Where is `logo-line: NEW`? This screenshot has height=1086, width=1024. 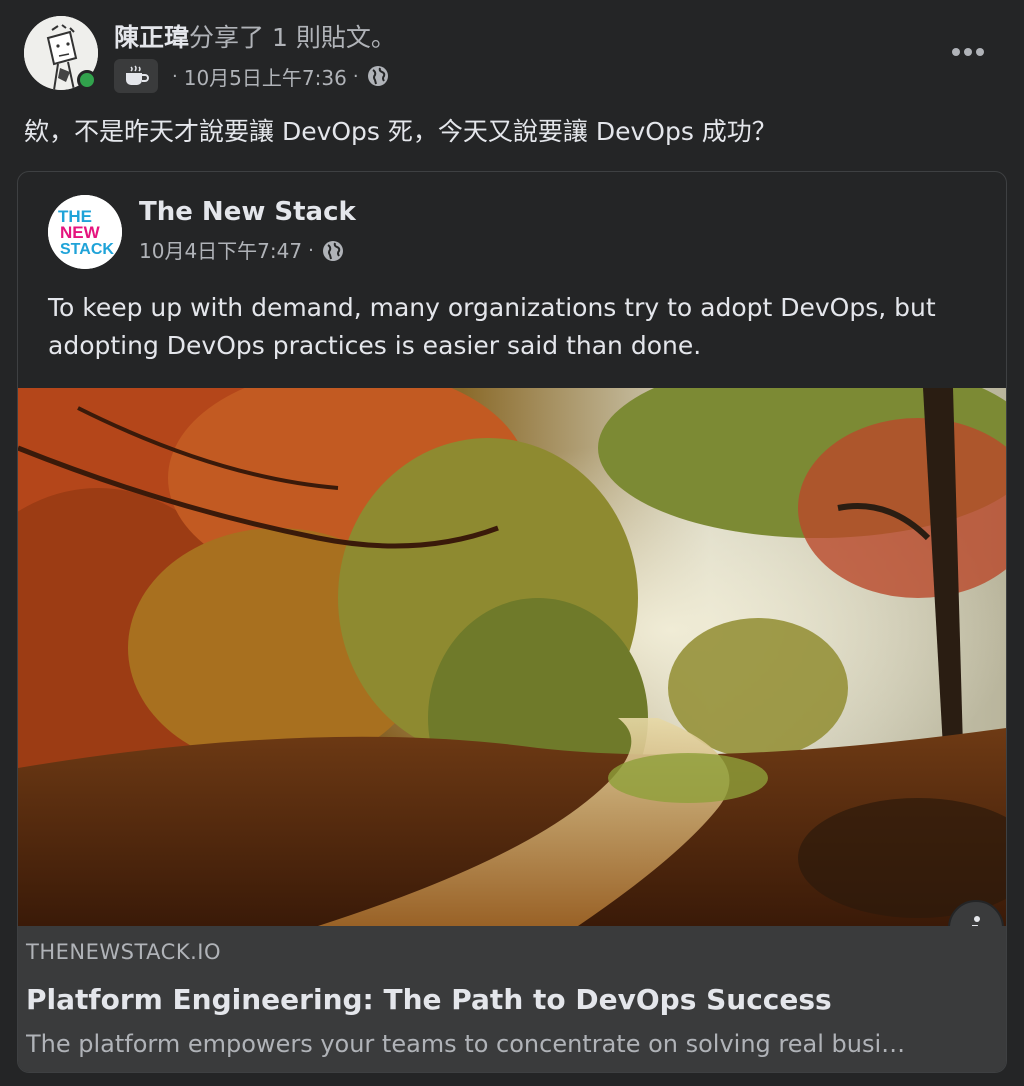 logo-line: NEW is located at coordinates (80, 232).